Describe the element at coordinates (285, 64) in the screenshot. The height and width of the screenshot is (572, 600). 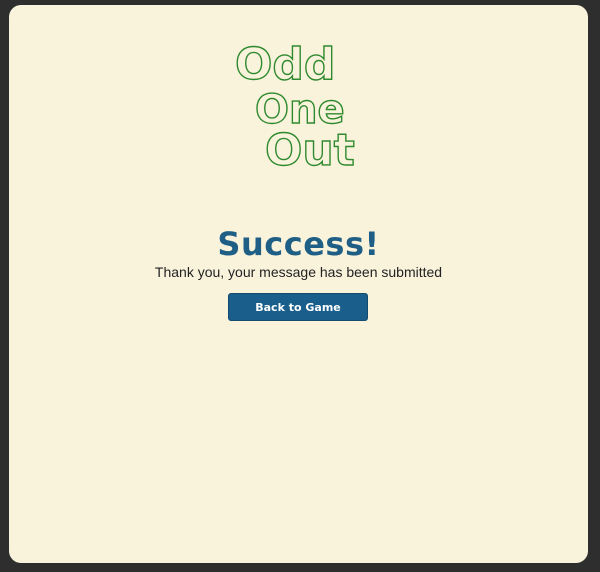
I see `logo-line-odd: Odd` at that location.